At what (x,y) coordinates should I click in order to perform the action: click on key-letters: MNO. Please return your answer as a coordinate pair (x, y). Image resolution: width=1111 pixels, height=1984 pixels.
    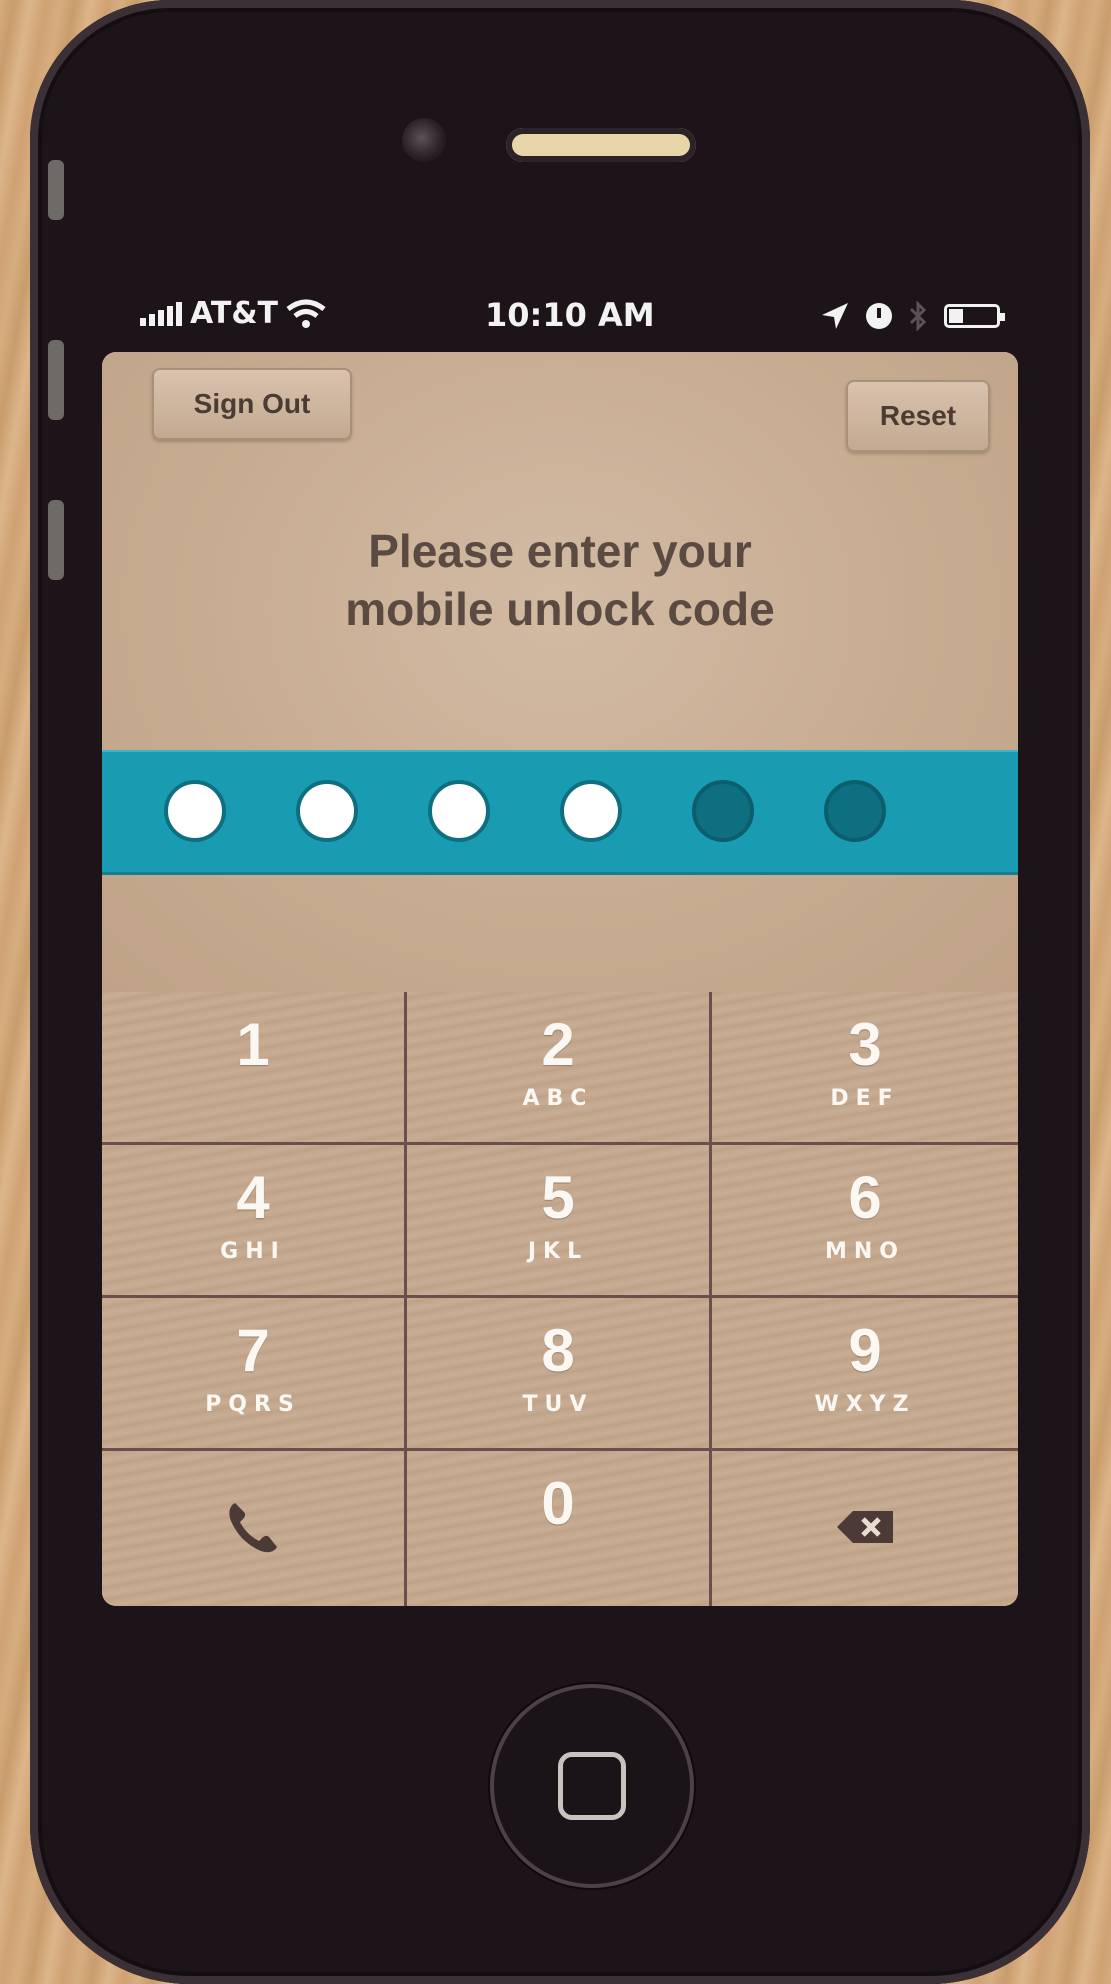
    Looking at the image, I should click on (864, 1251).